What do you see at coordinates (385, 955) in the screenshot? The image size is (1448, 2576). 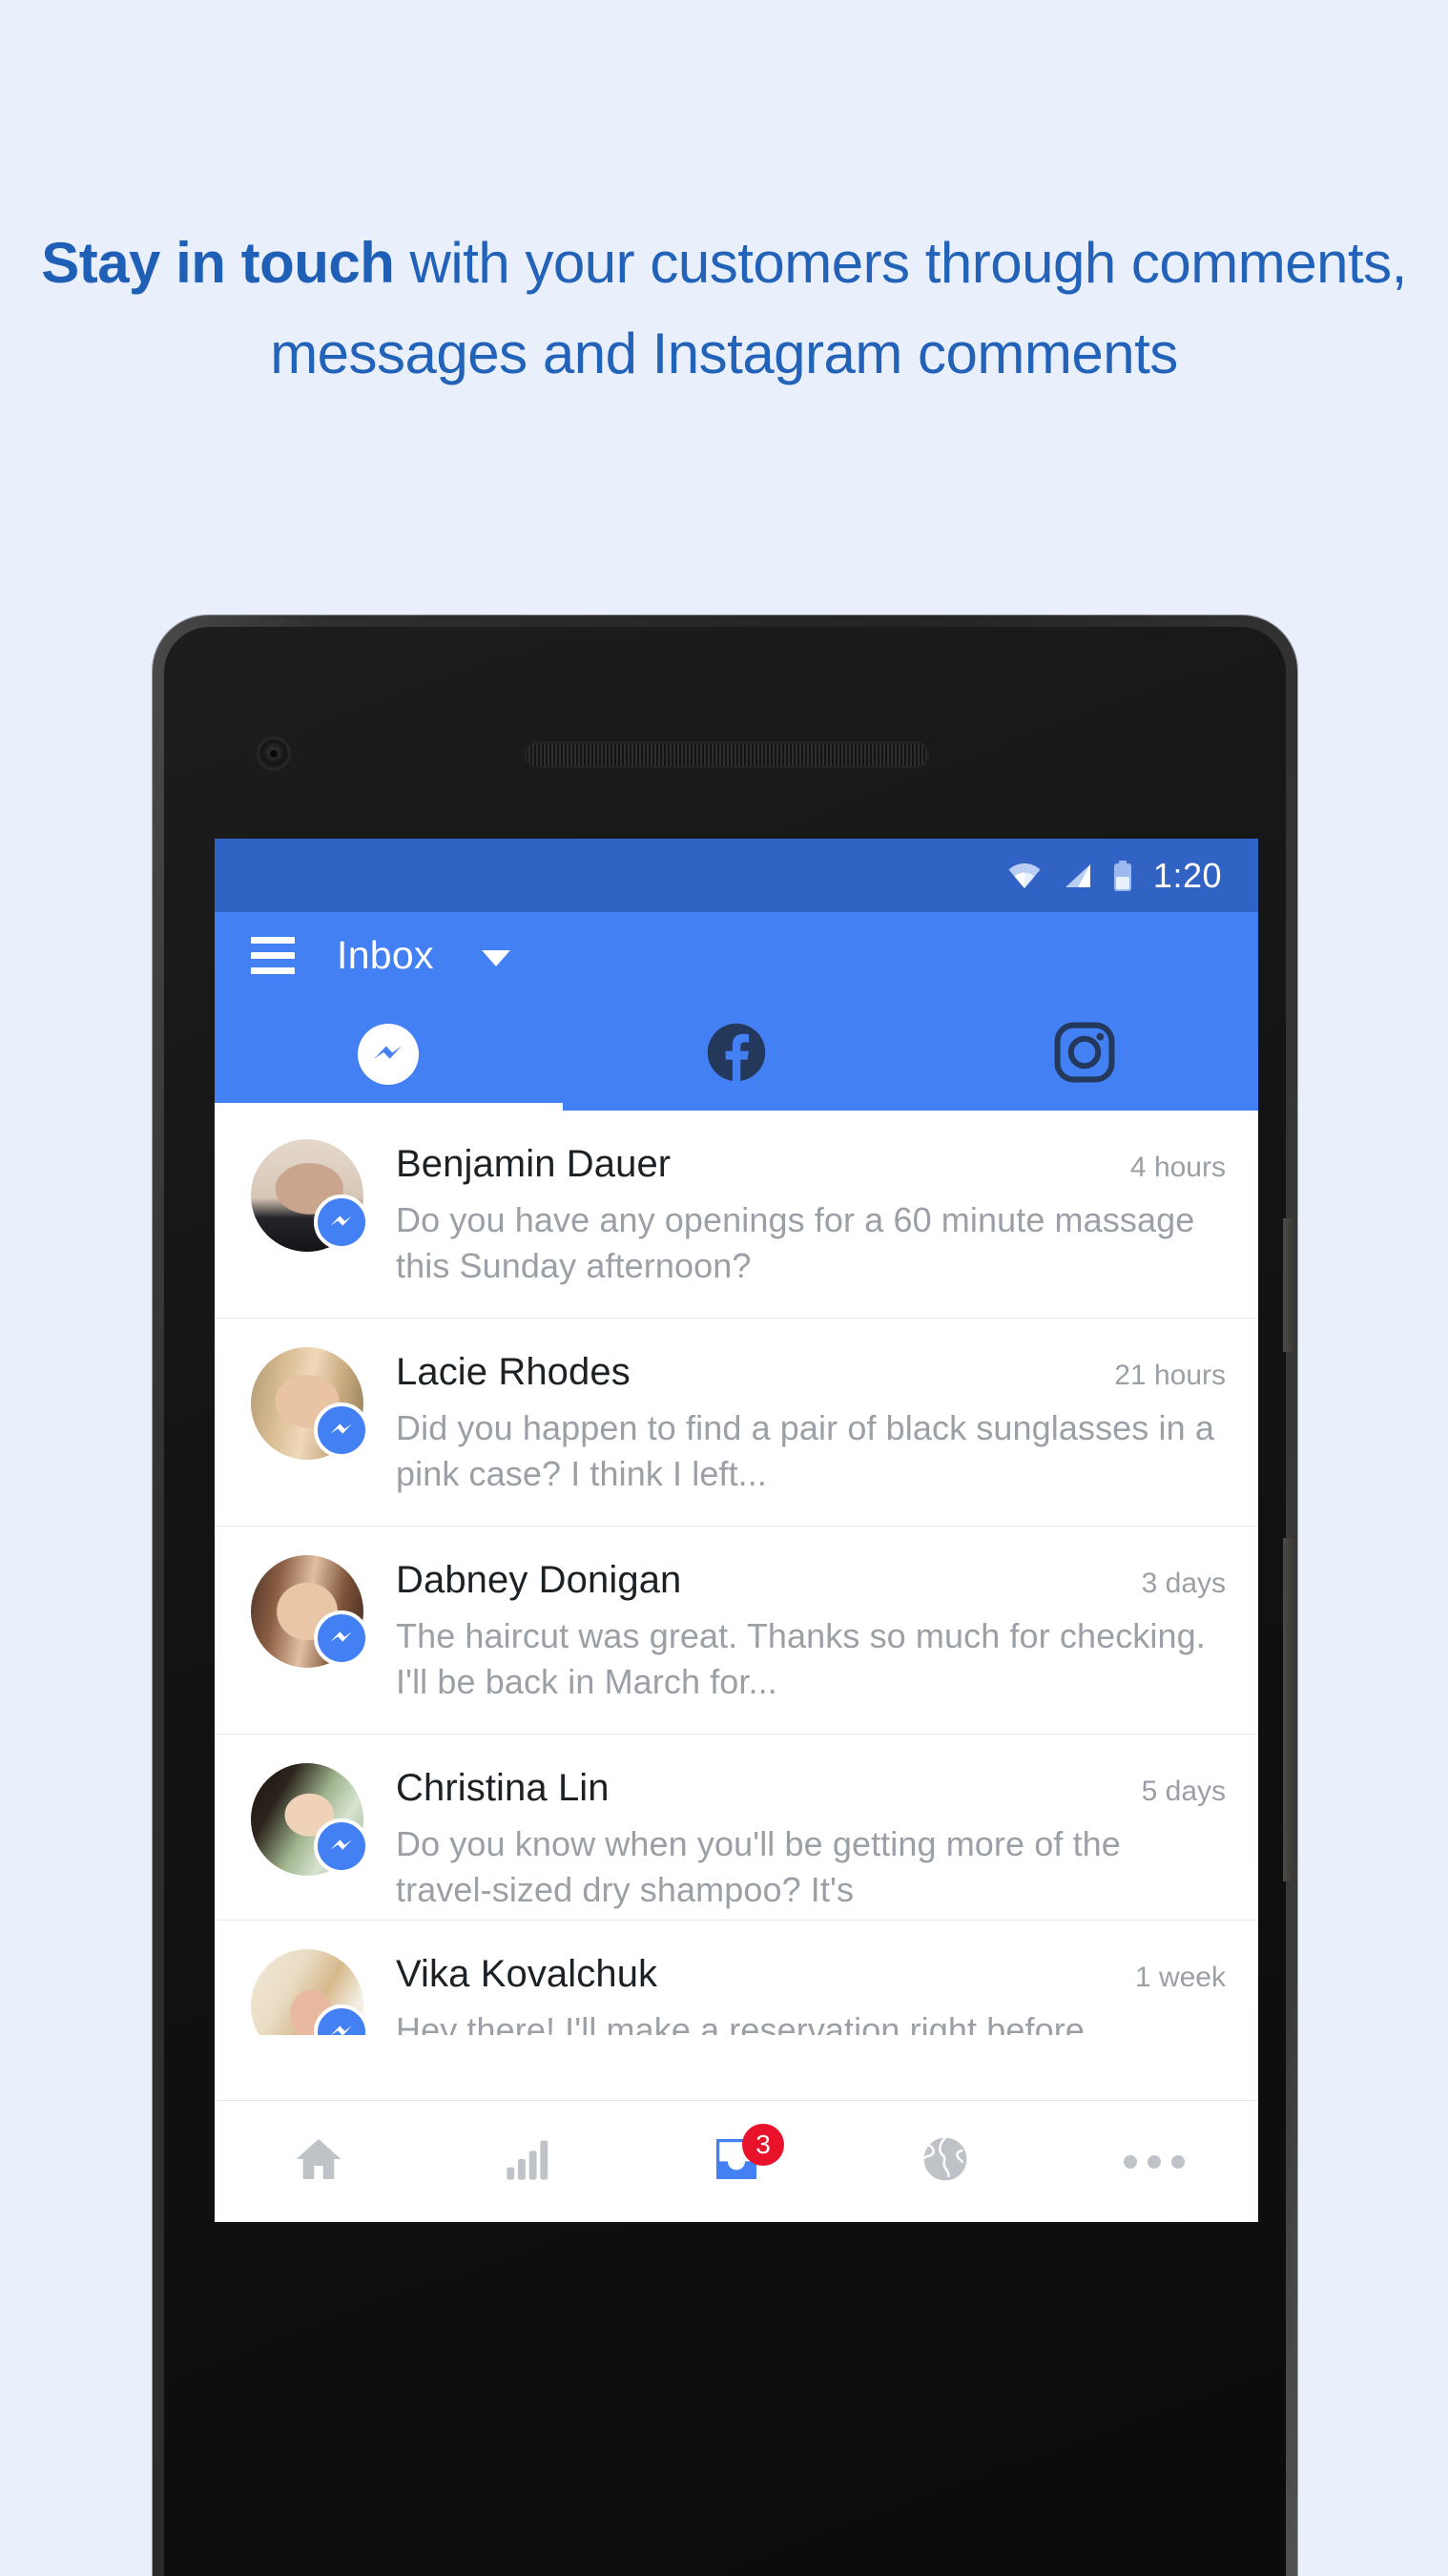 I see `inbox-title: Inbox` at bounding box center [385, 955].